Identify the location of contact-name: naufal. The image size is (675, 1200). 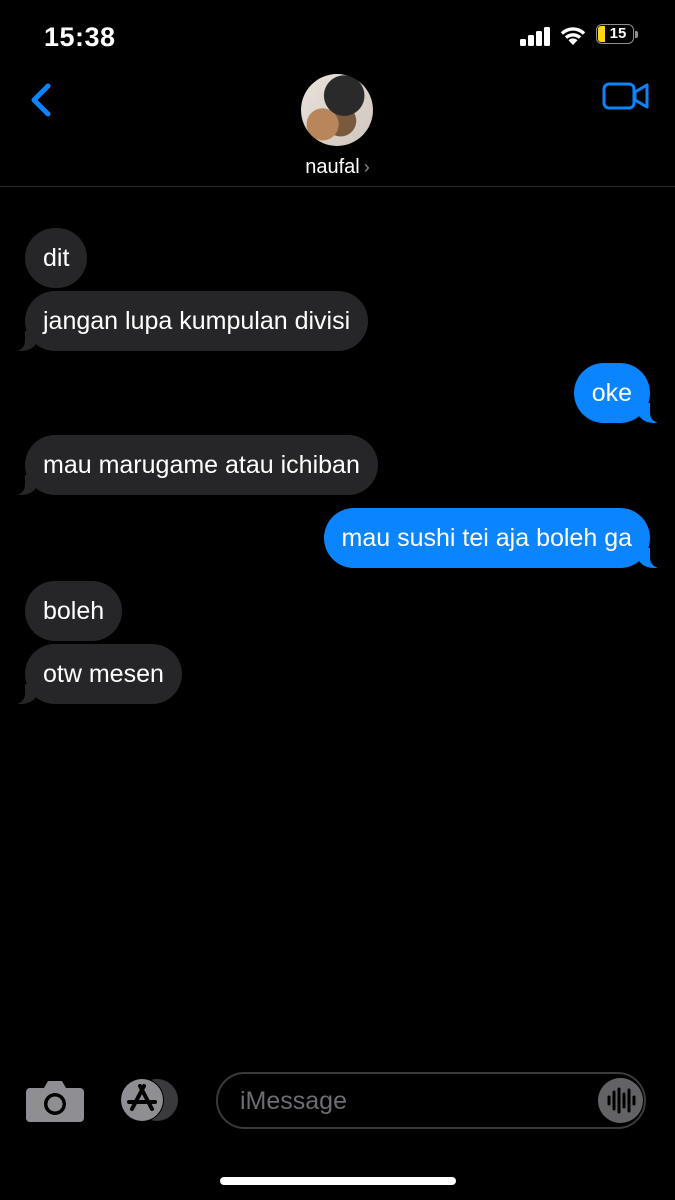
(332, 167).